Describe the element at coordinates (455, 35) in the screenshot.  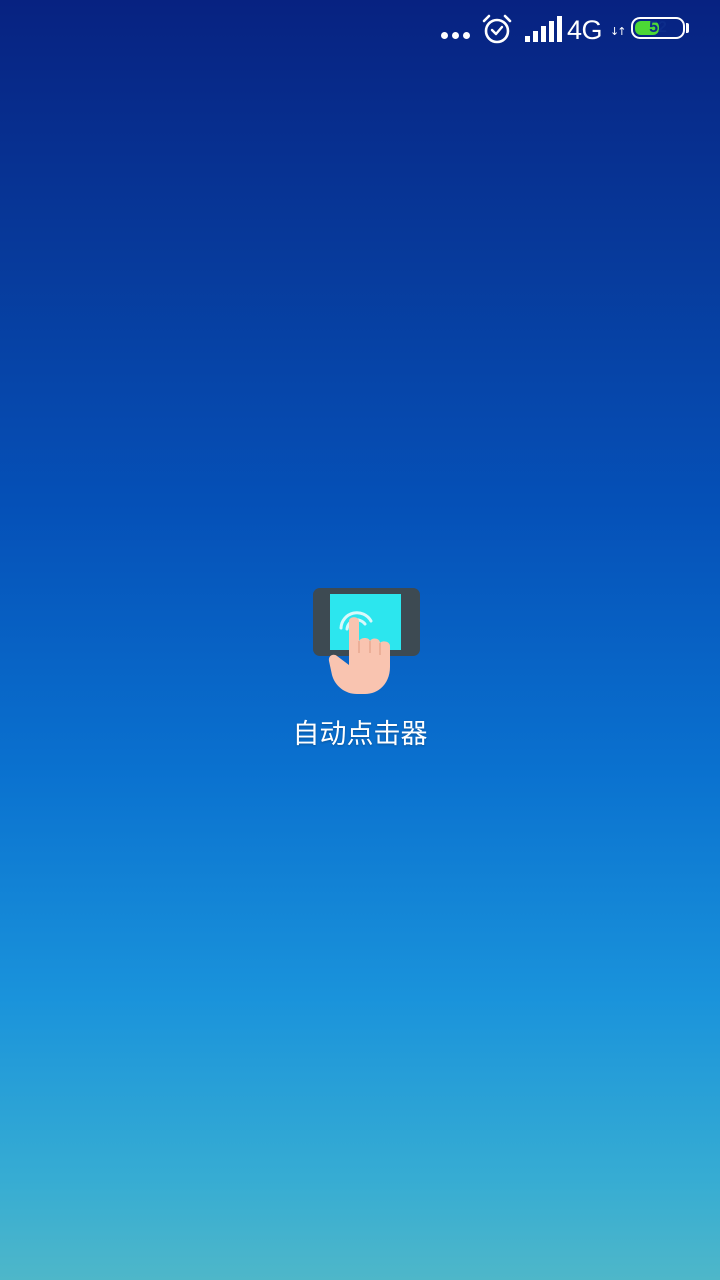
I see `more-dots-icon` at that location.